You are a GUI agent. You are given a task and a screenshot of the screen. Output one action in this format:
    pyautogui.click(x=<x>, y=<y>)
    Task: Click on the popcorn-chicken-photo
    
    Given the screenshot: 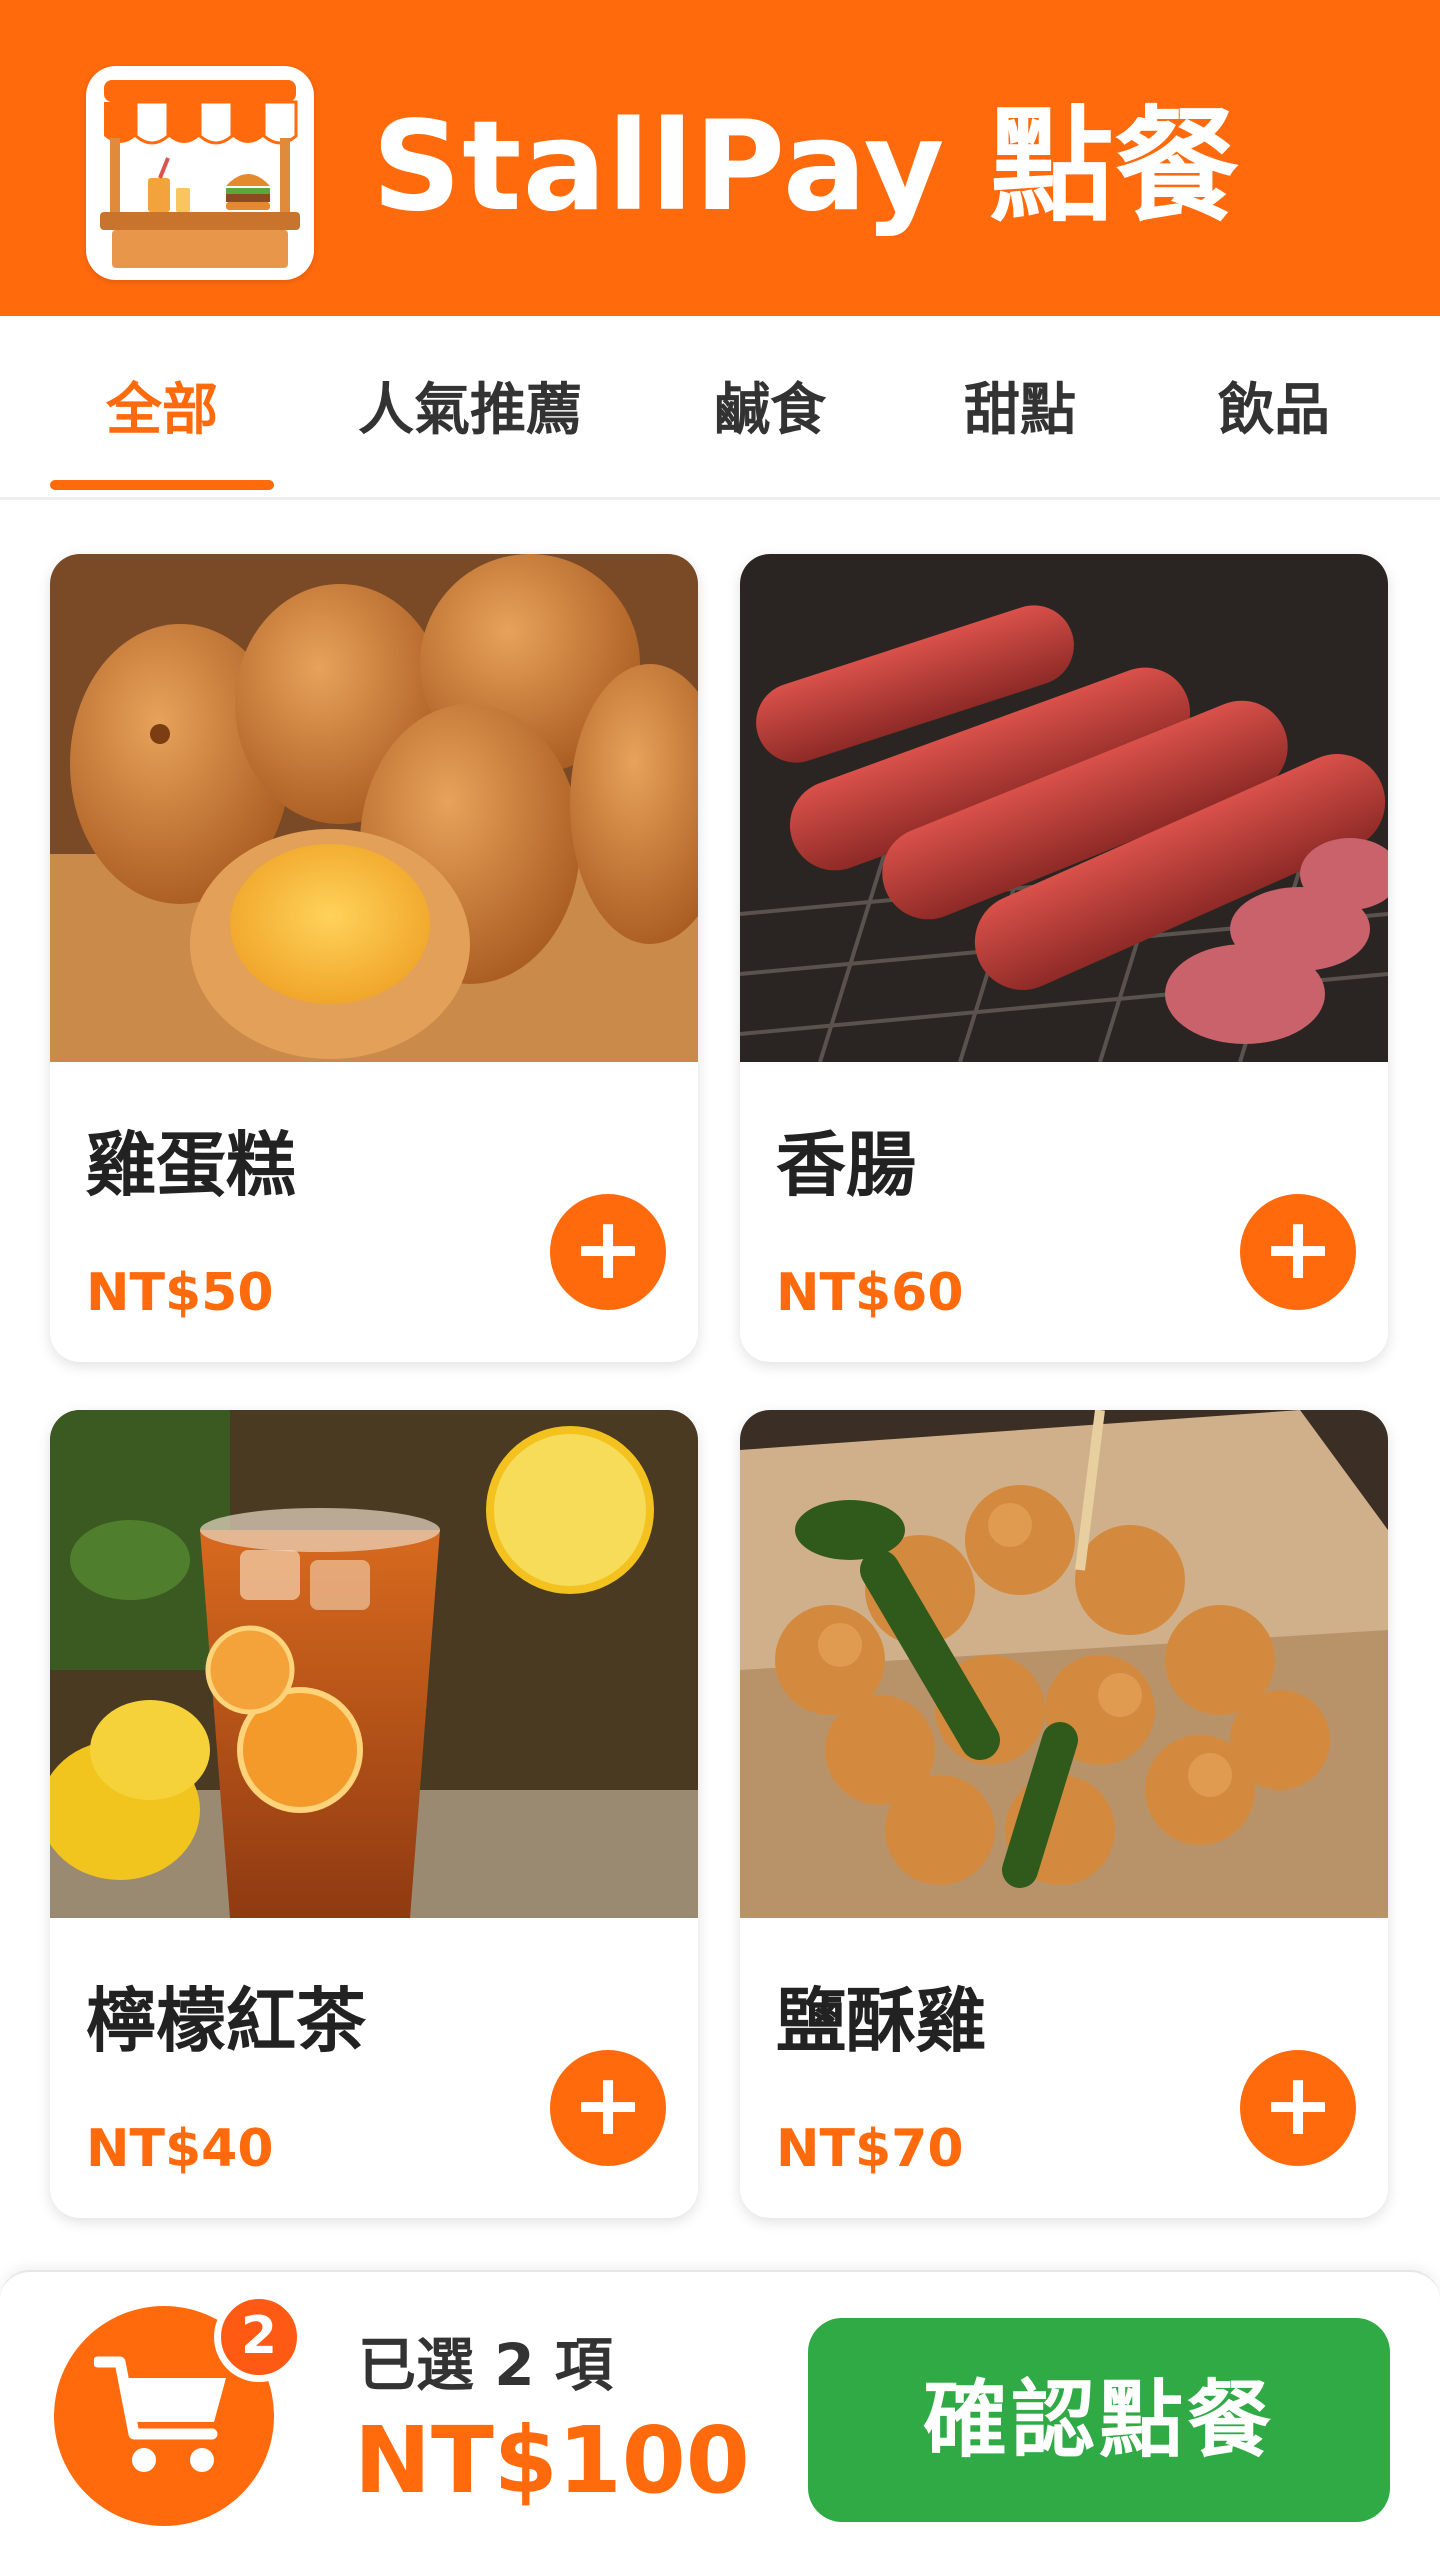 What is the action you would take?
    pyautogui.click(x=1064, y=1664)
    